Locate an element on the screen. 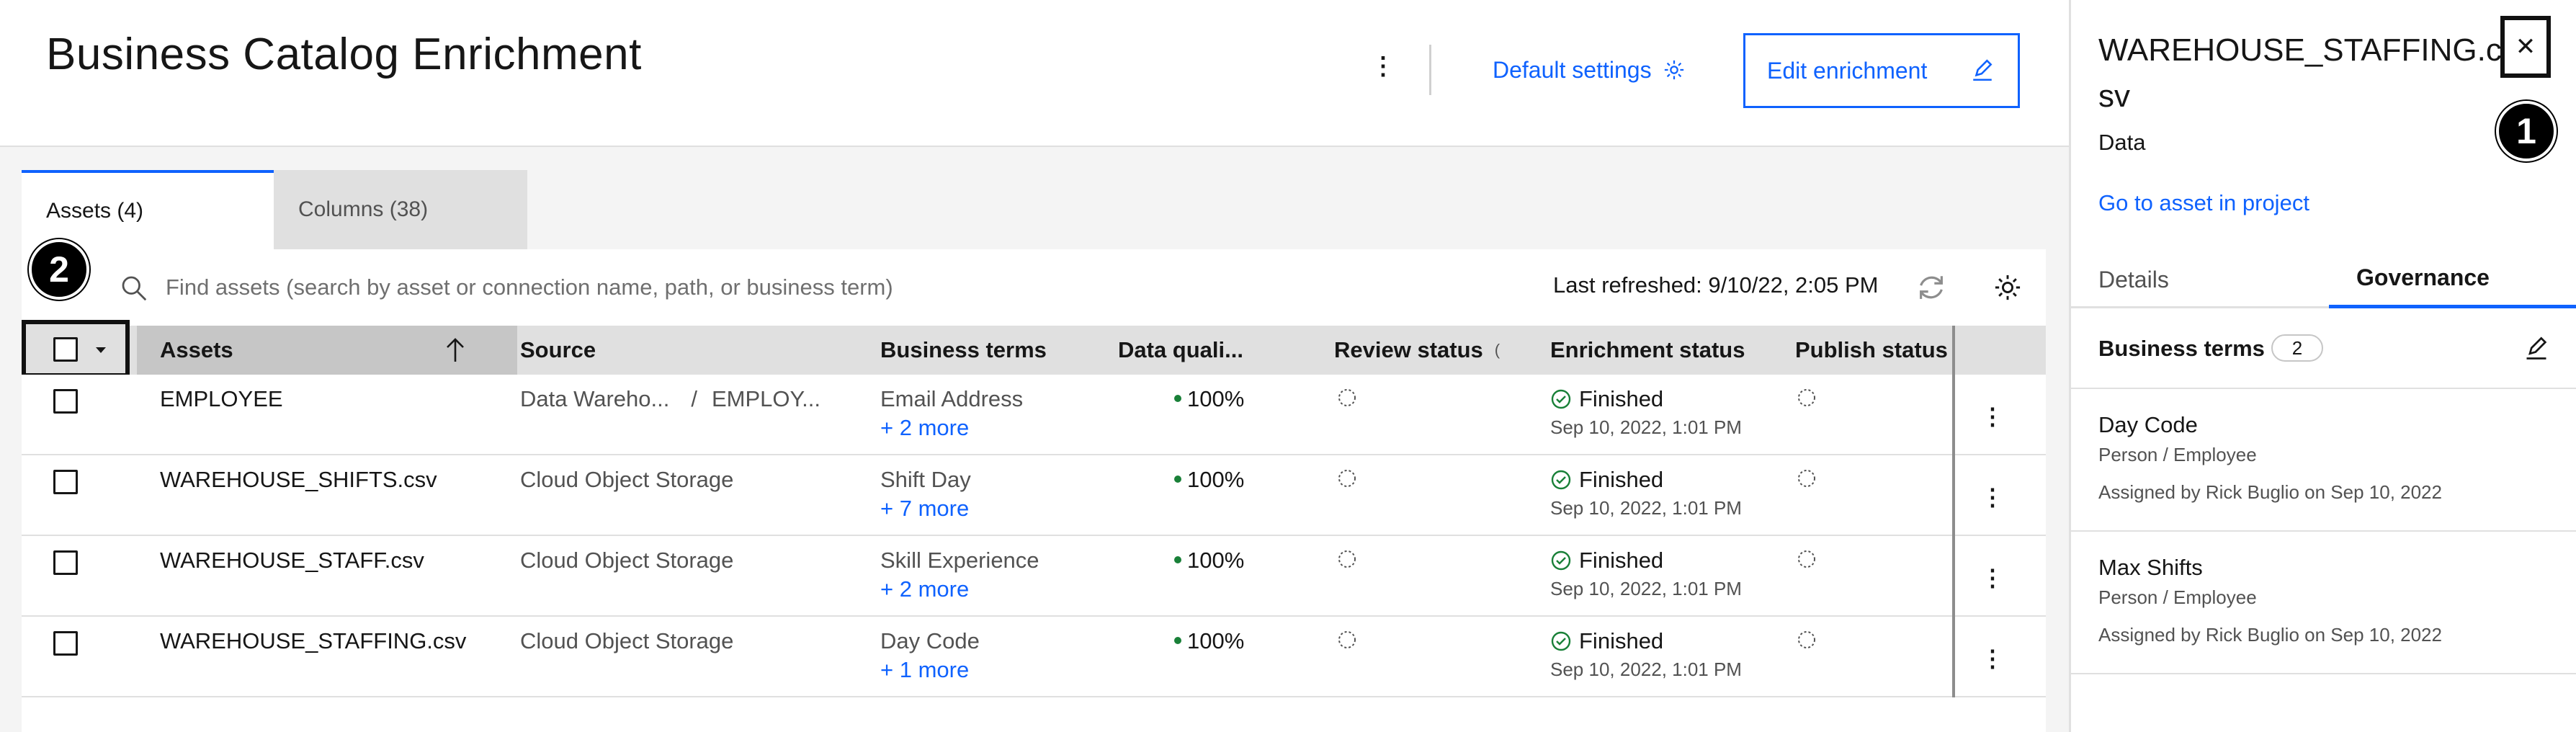  sticky-column-divider is located at coordinates (1953, 512).